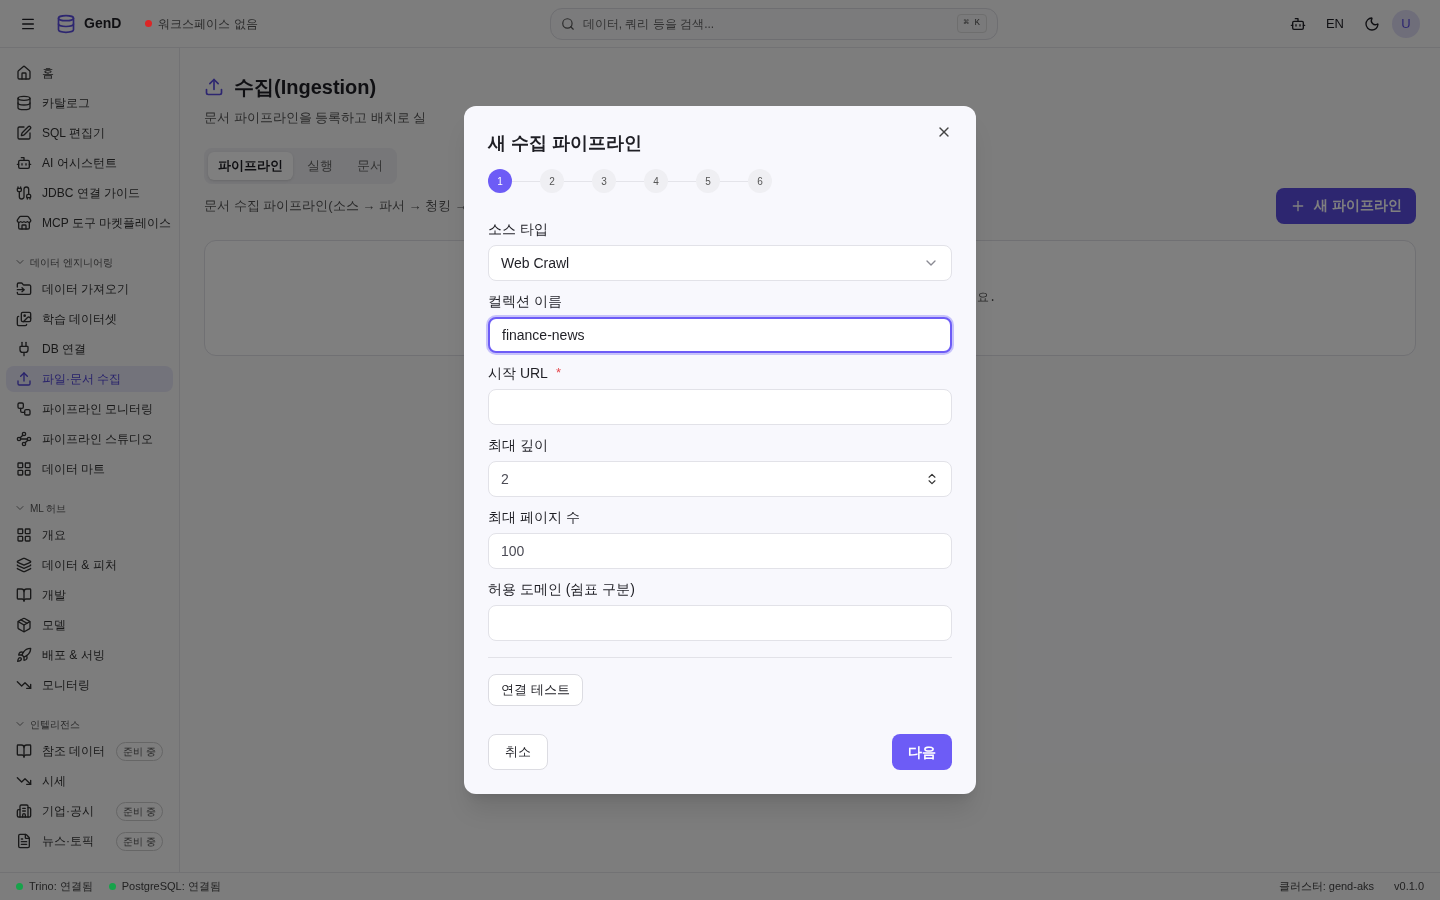  What do you see at coordinates (66, 23) in the screenshot?
I see `logo-icon` at bounding box center [66, 23].